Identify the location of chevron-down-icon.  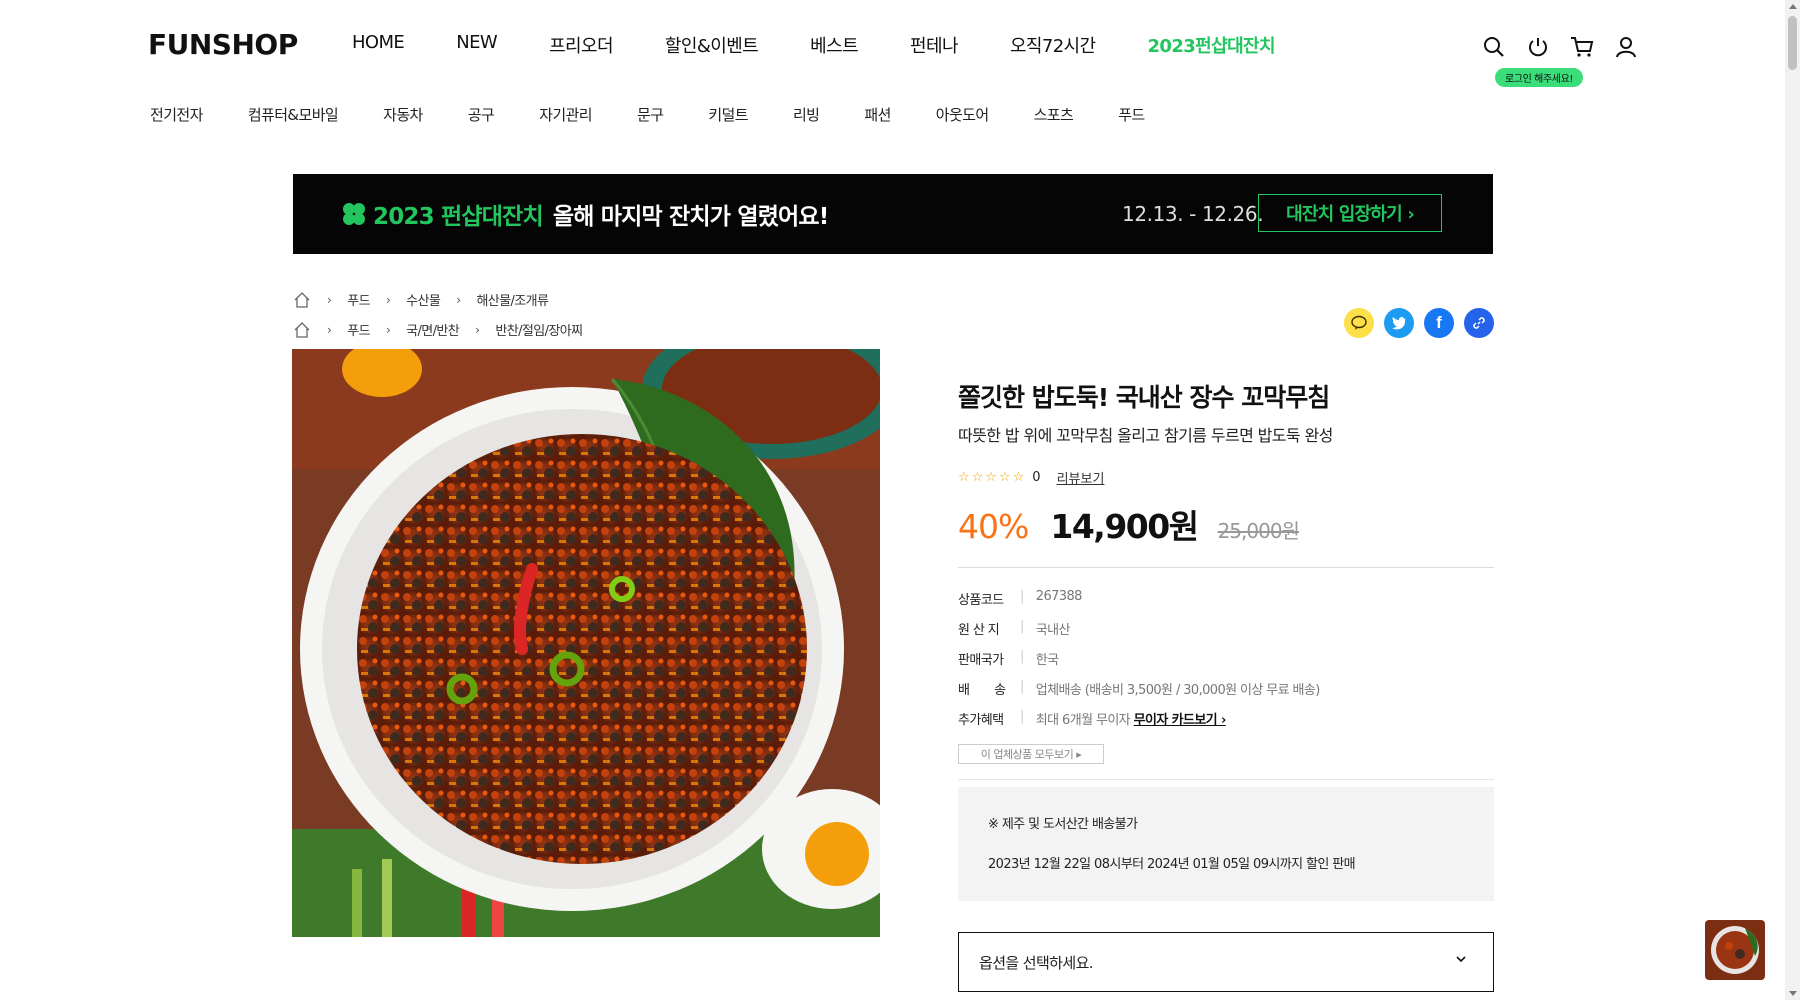
(1461, 959).